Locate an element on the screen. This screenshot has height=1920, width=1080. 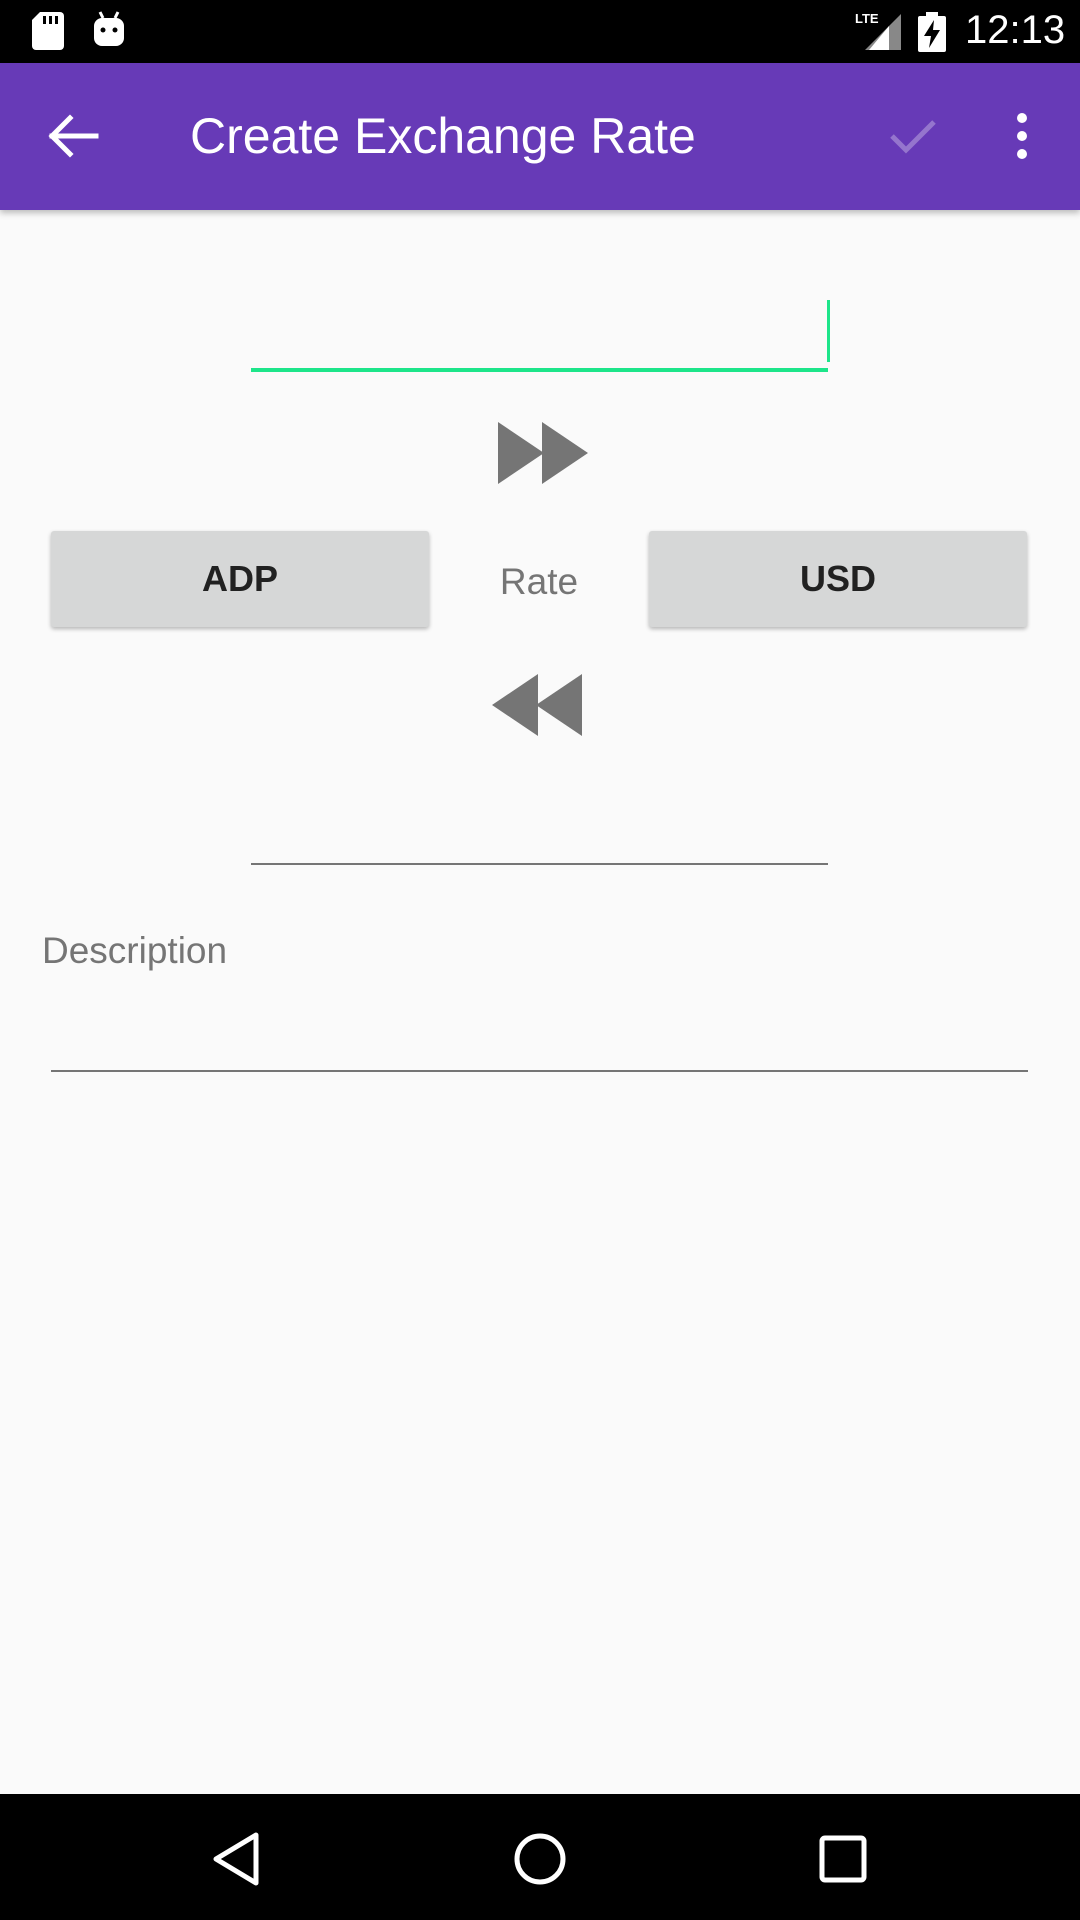
nav-recents-icon is located at coordinates (843, 1859).